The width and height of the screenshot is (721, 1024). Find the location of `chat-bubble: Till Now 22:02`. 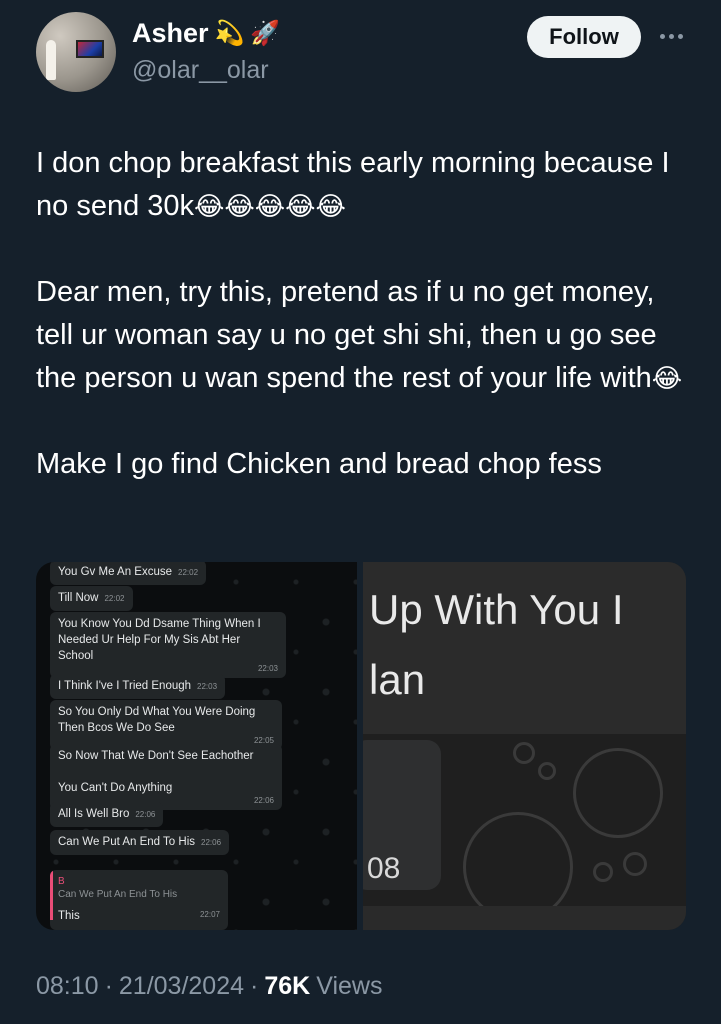

chat-bubble: Till Now 22:02 is located at coordinates (91, 598).